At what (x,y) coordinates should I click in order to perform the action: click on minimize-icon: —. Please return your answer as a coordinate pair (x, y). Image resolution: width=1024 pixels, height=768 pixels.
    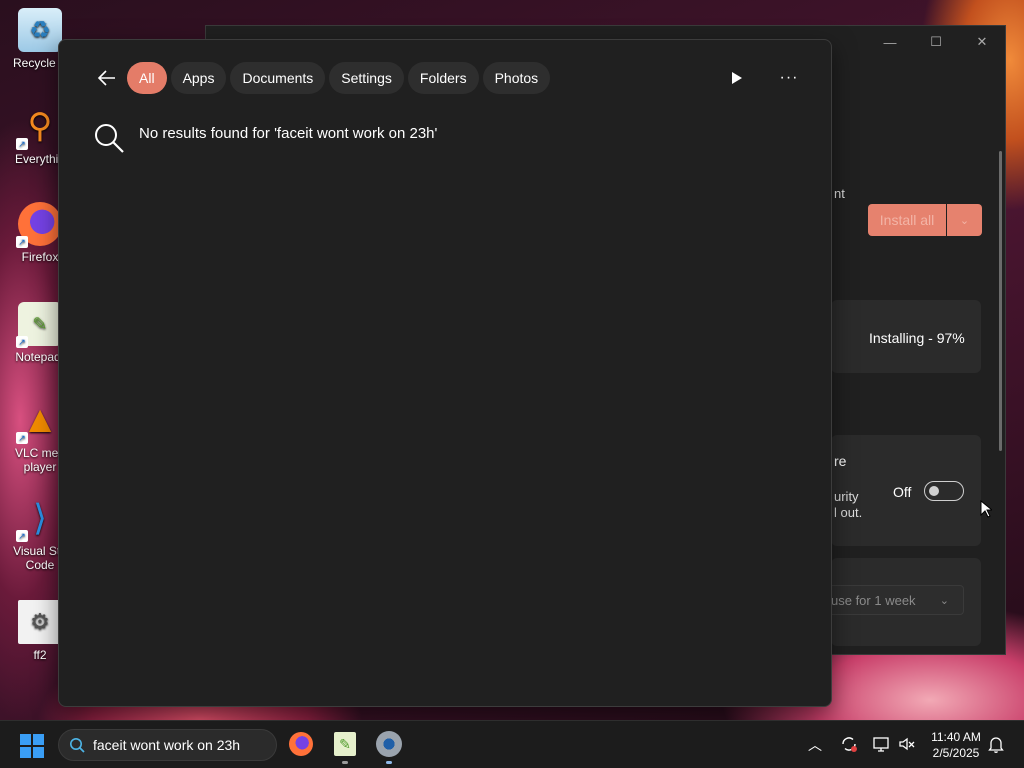
    Looking at the image, I should click on (890, 42).